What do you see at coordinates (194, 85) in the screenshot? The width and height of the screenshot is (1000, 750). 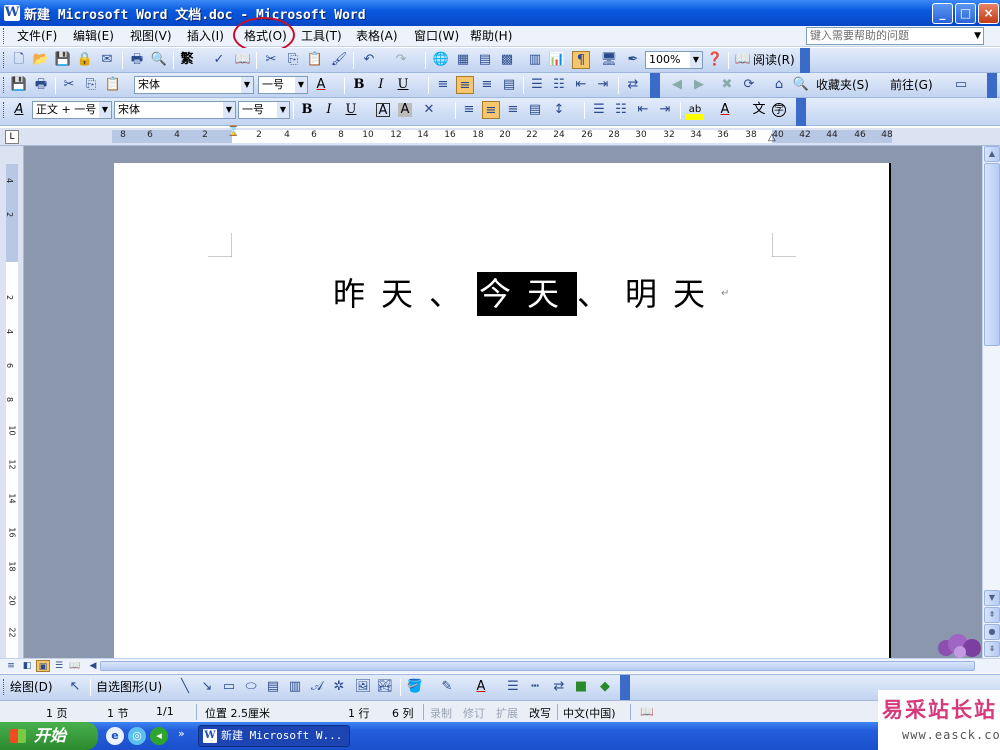 I see `font-select: 宋体 ▼` at bounding box center [194, 85].